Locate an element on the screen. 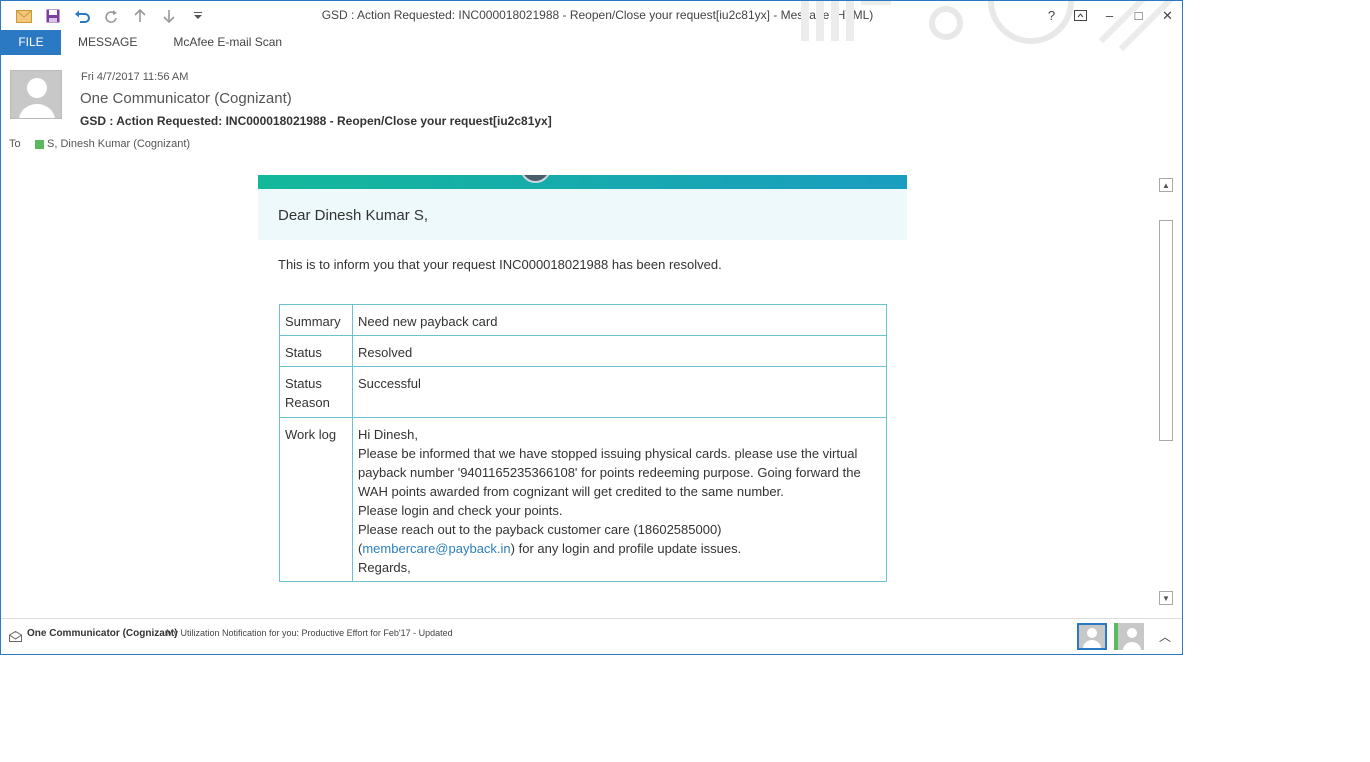 This screenshot has width=1370, height=762. minimize-button: – is located at coordinates (1109, 15).